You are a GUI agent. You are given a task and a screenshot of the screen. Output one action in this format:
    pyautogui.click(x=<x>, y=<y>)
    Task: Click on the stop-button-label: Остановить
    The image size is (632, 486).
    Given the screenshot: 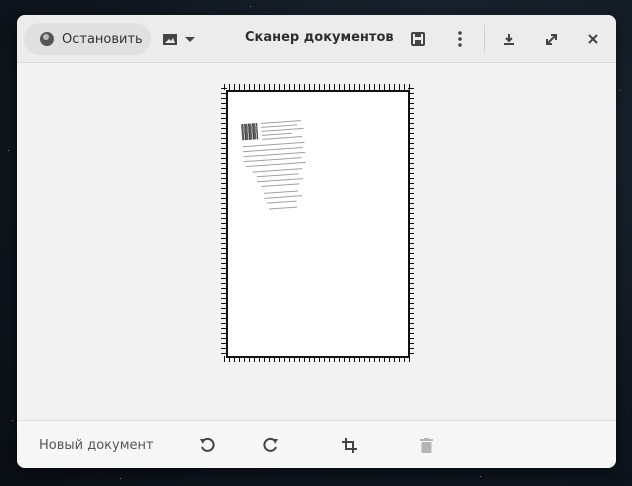 What is the action you would take?
    pyautogui.click(x=102, y=39)
    